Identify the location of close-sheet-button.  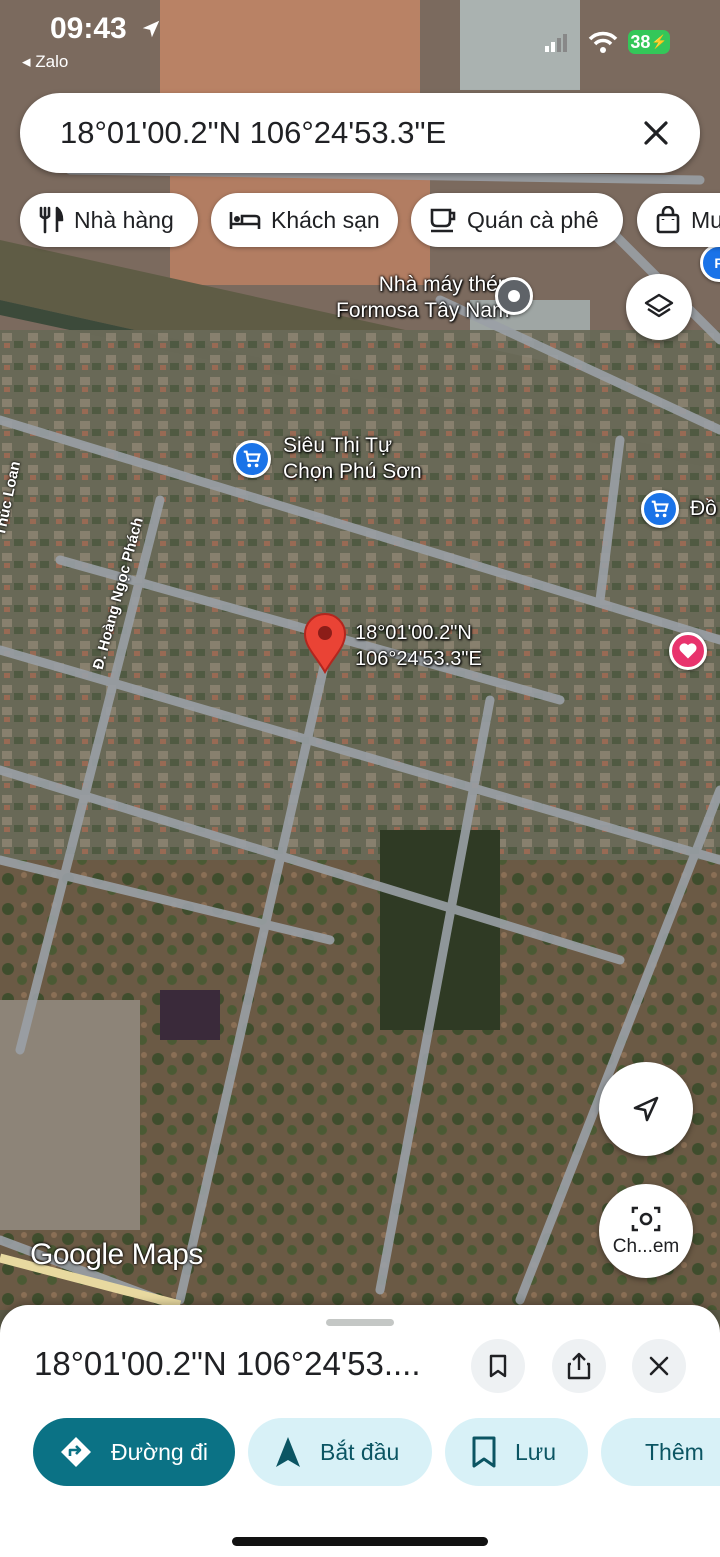
(659, 1366).